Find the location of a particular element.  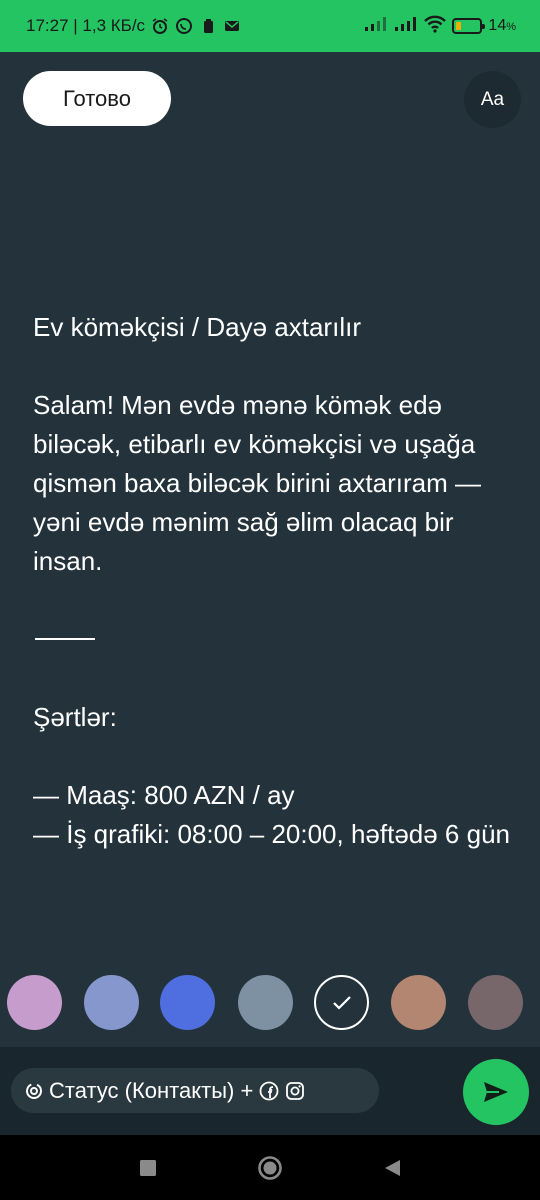

circle-icon is located at coordinates (270, 1167).